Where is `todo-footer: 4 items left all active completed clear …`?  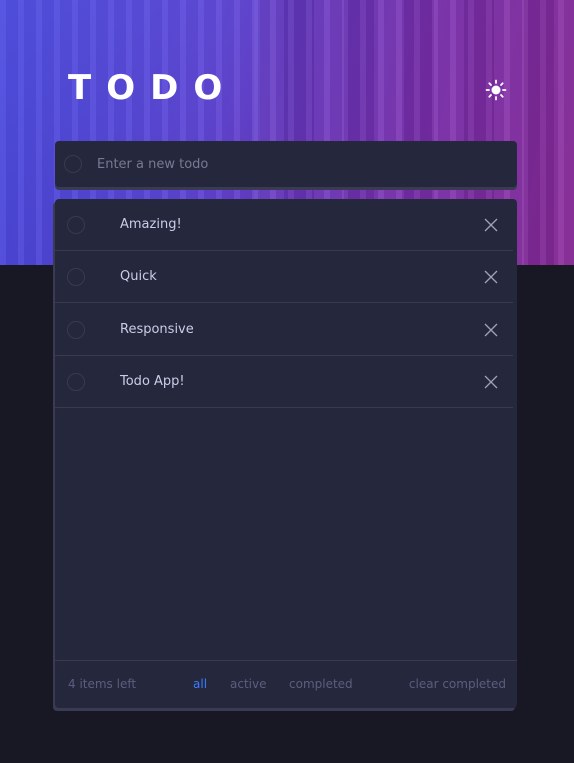 todo-footer: 4 items left all active completed clear … is located at coordinates (286, 683).